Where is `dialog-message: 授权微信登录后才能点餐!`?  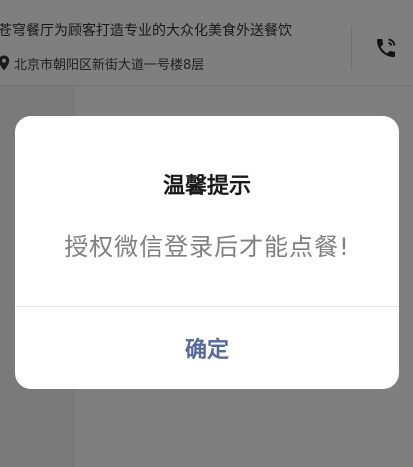 dialog-message: 授权微信登录后才能点餐! is located at coordinates (207, 247).